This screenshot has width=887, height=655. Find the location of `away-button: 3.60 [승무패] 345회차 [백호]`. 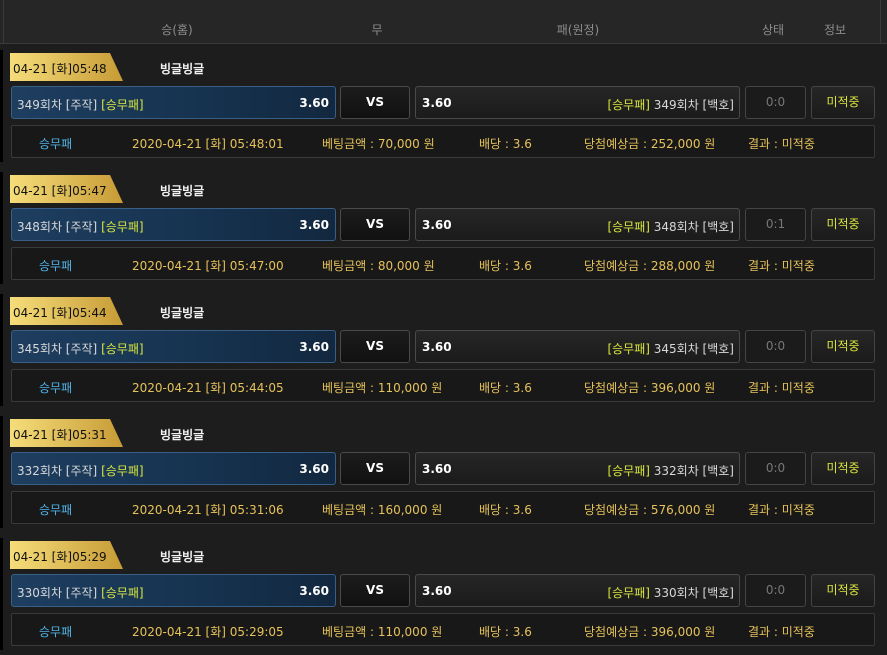

away-button: 3.60 [승무패] 345회차 [백호] is located at coordinates (577, 346).